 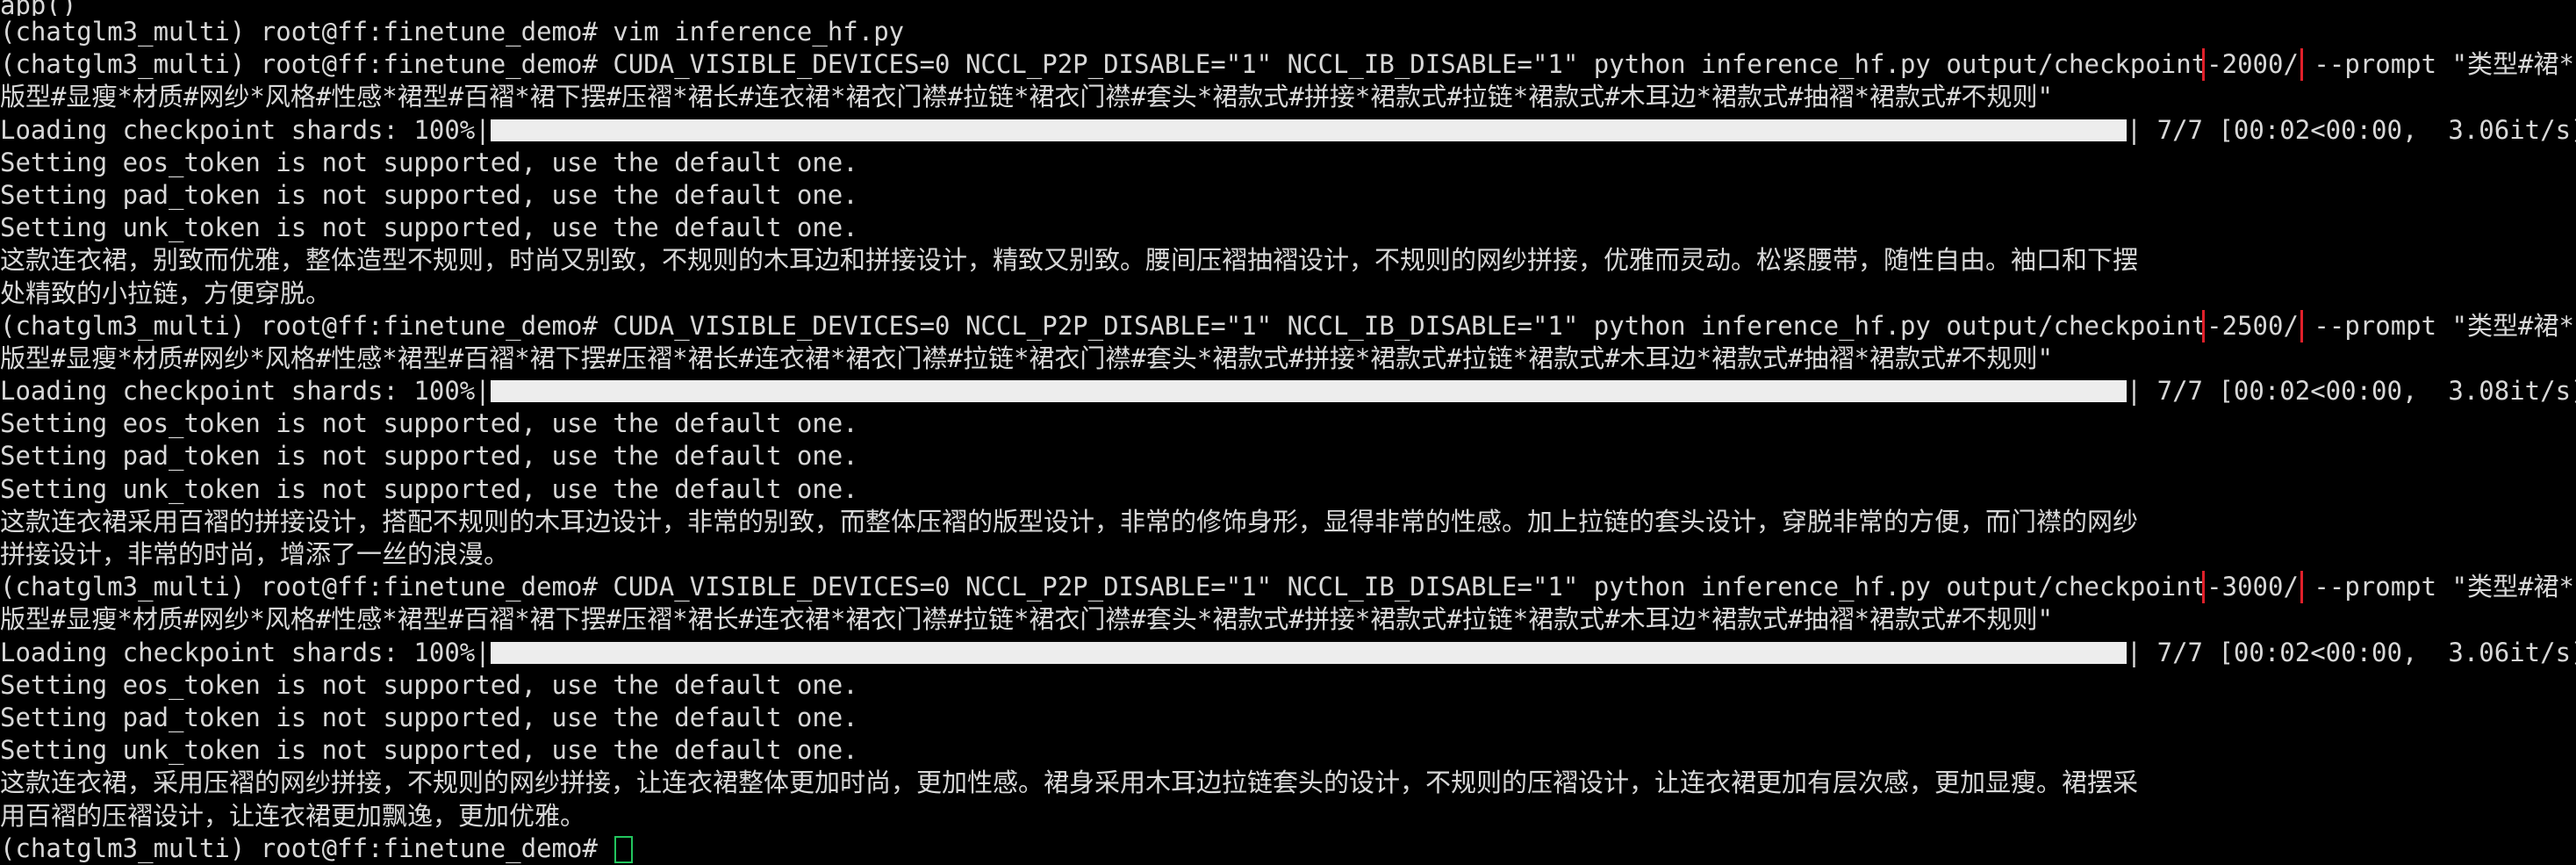 What do you see at coordinates (751, 32) in the screenshot?
I see `command-text: vim inference_hf.py` at bounding box center [751, 32].